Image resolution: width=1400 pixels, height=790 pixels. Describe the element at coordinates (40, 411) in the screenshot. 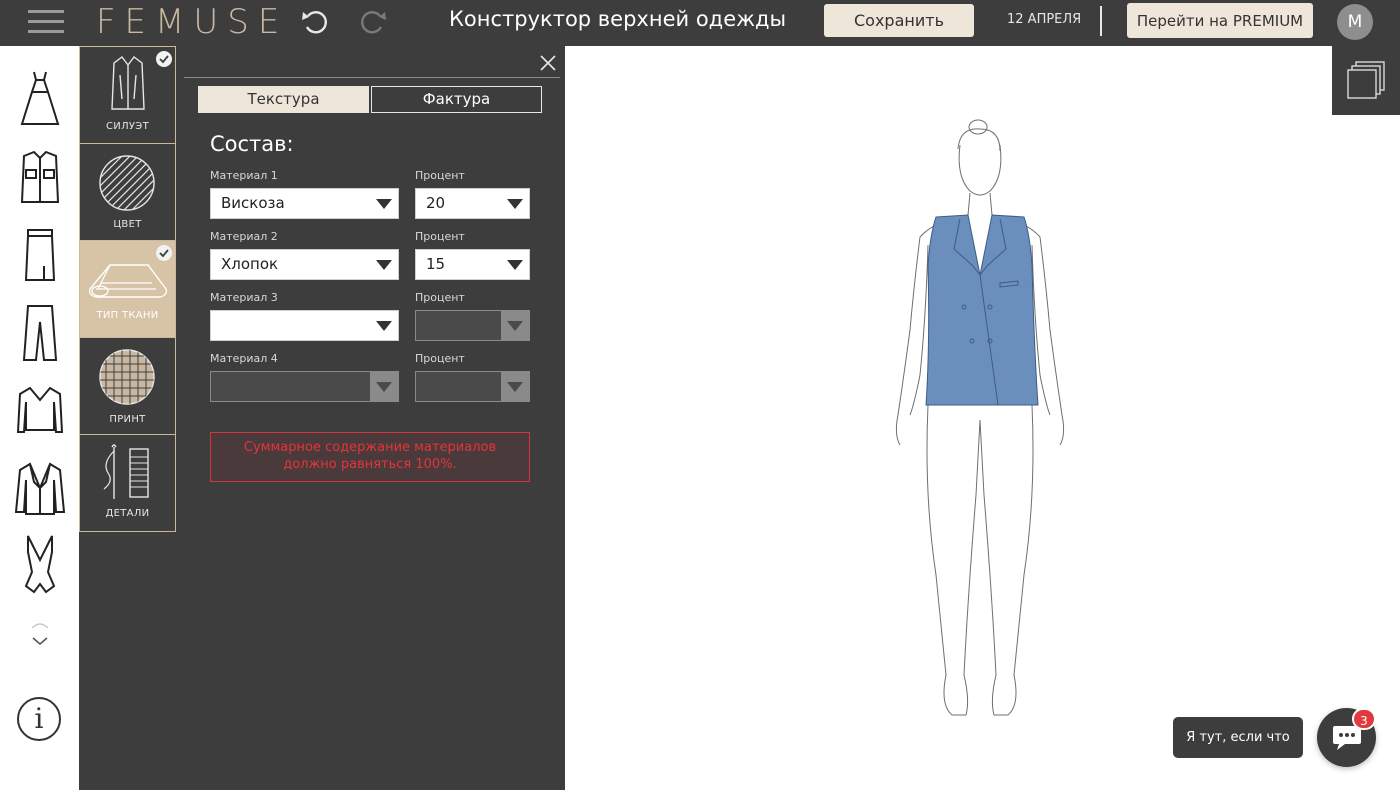

I see `sweater-icon` at that location.